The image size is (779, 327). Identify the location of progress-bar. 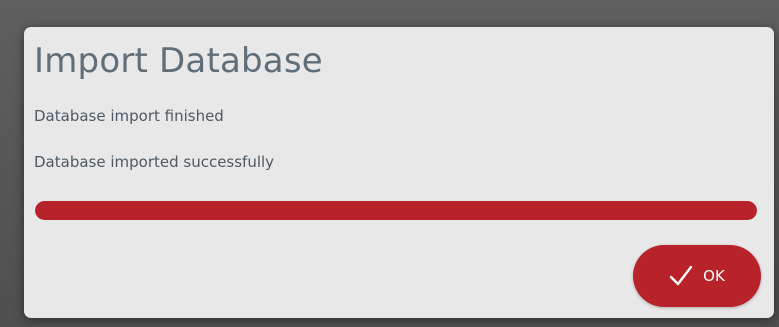
(396, 210).